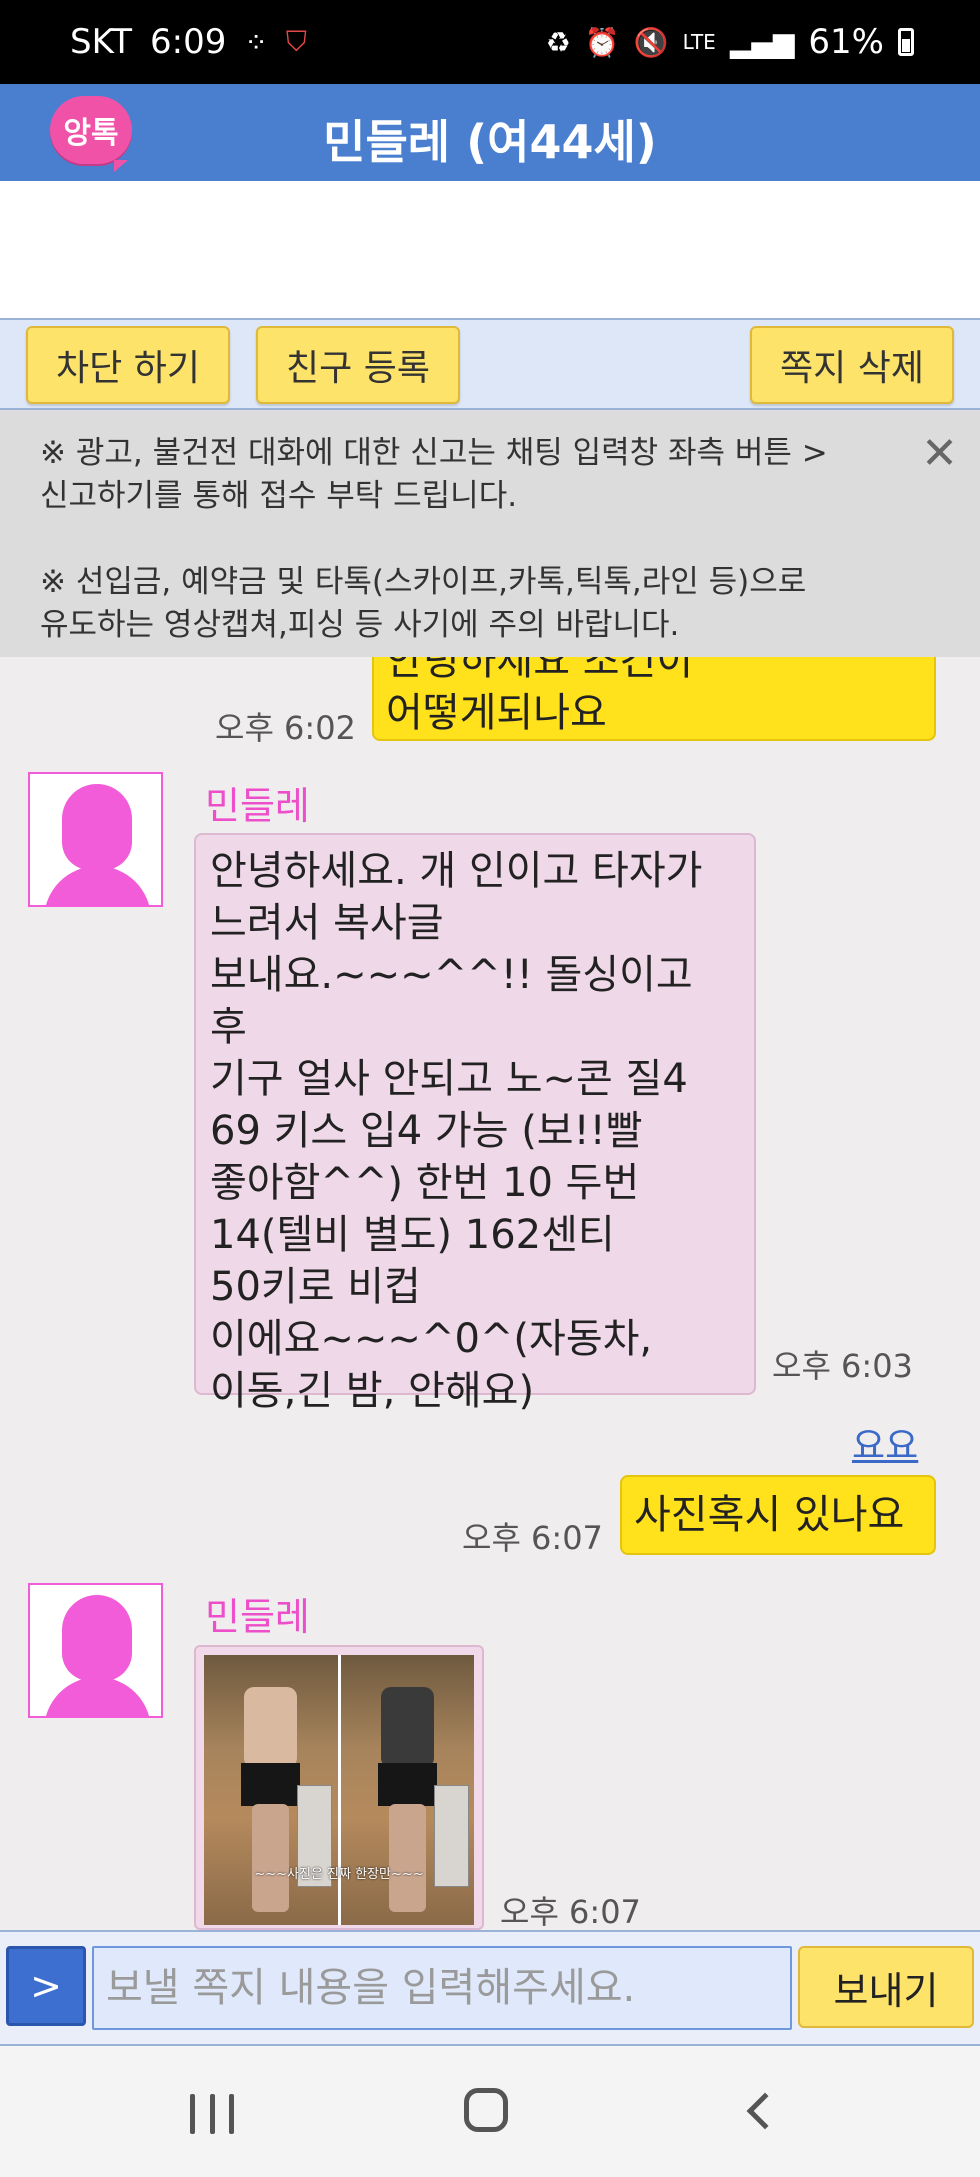  I want to click on close-icon: ✕, so click(939, 454).